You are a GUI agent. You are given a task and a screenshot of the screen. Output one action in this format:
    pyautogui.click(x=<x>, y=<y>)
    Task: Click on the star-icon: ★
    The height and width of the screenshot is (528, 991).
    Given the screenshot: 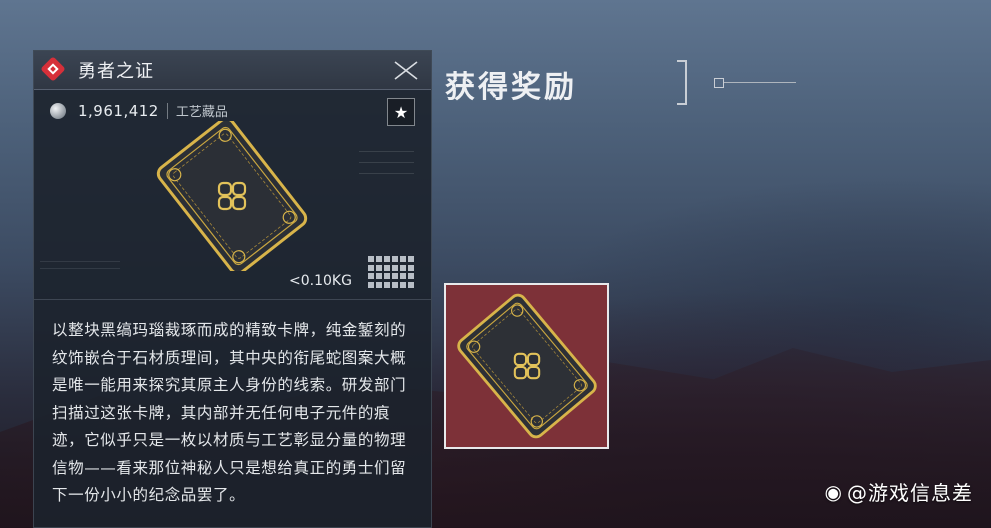 What is the action you would take?
    pyautogui.click(x=401, y=112)
    